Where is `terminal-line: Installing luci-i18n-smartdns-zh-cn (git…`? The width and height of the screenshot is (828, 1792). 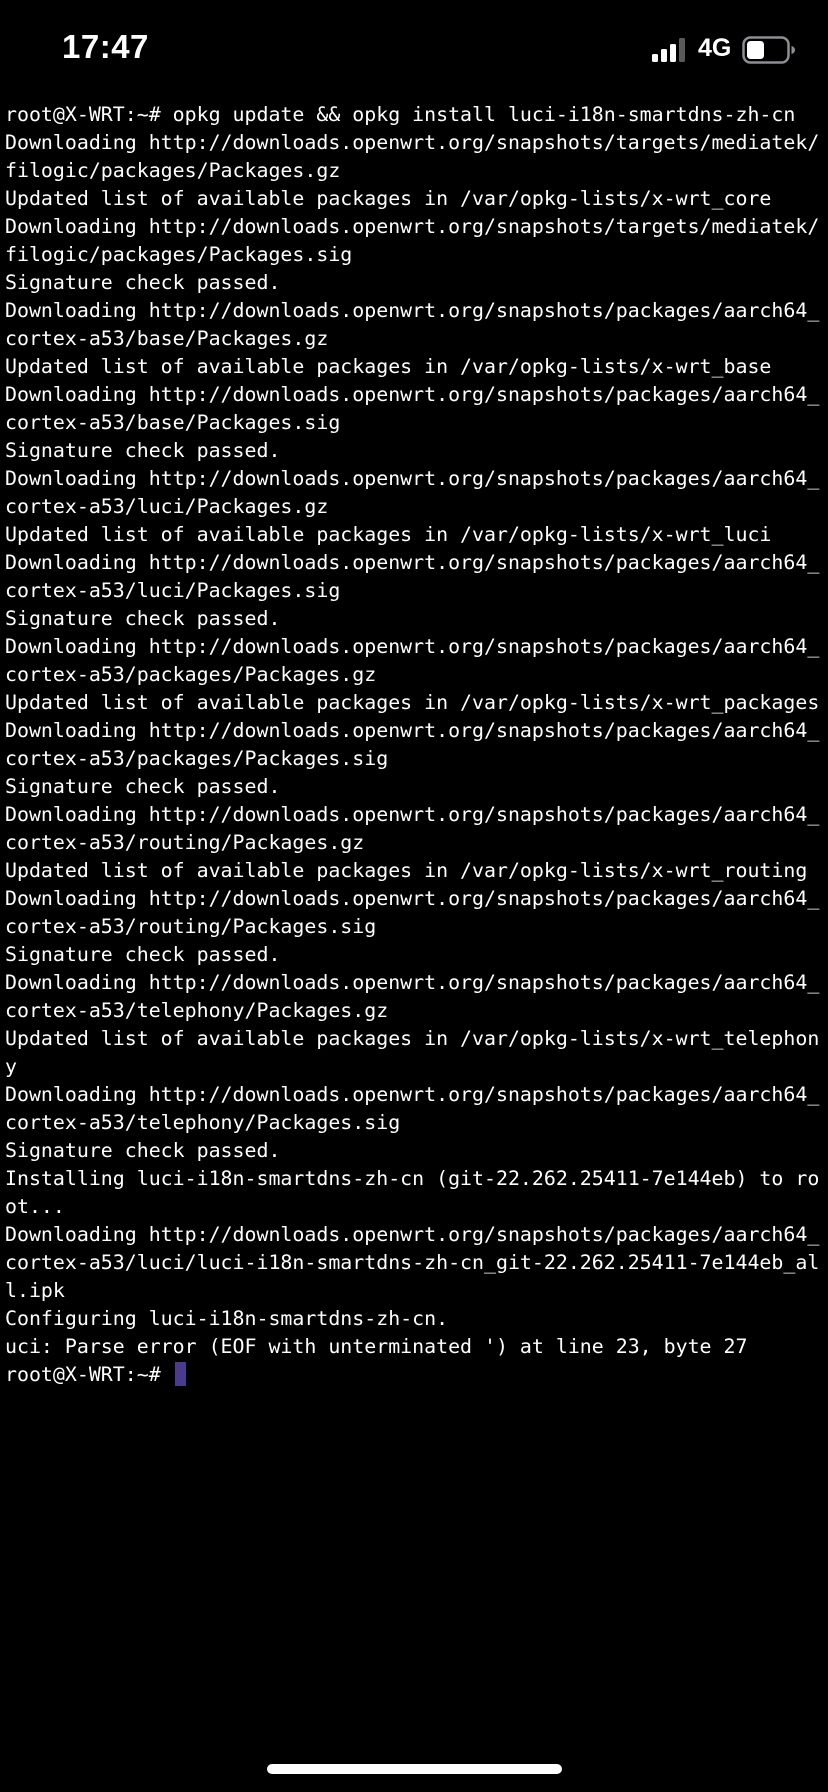 terminal-line: Installing luci-i18n-smartdns-zh-cn (git… is located at coordinates (412, 1178).